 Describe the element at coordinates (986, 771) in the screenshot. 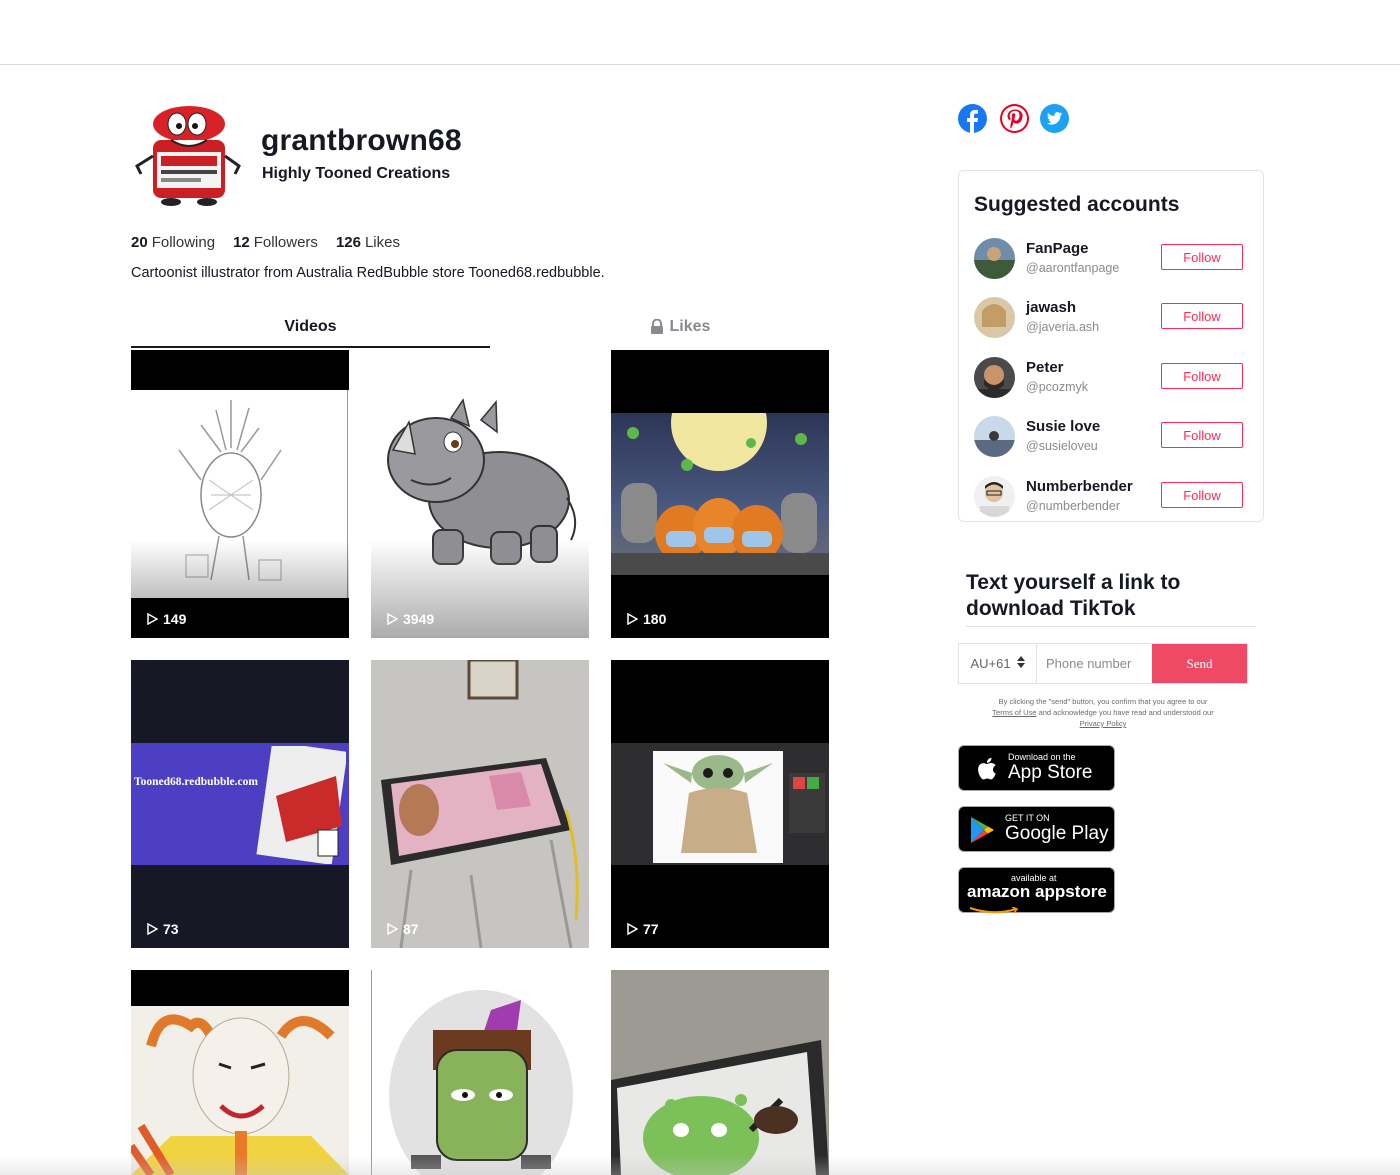

I see `apple-icon` at that location.